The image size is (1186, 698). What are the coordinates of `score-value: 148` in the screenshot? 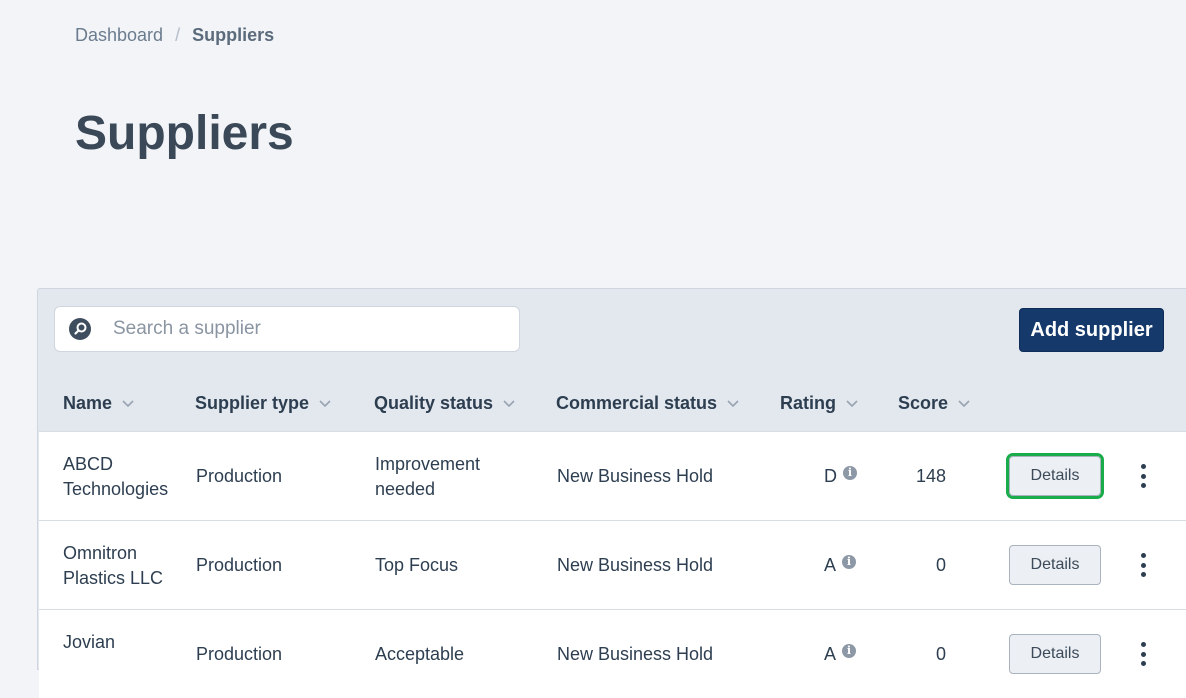 It's located at (931, 476).